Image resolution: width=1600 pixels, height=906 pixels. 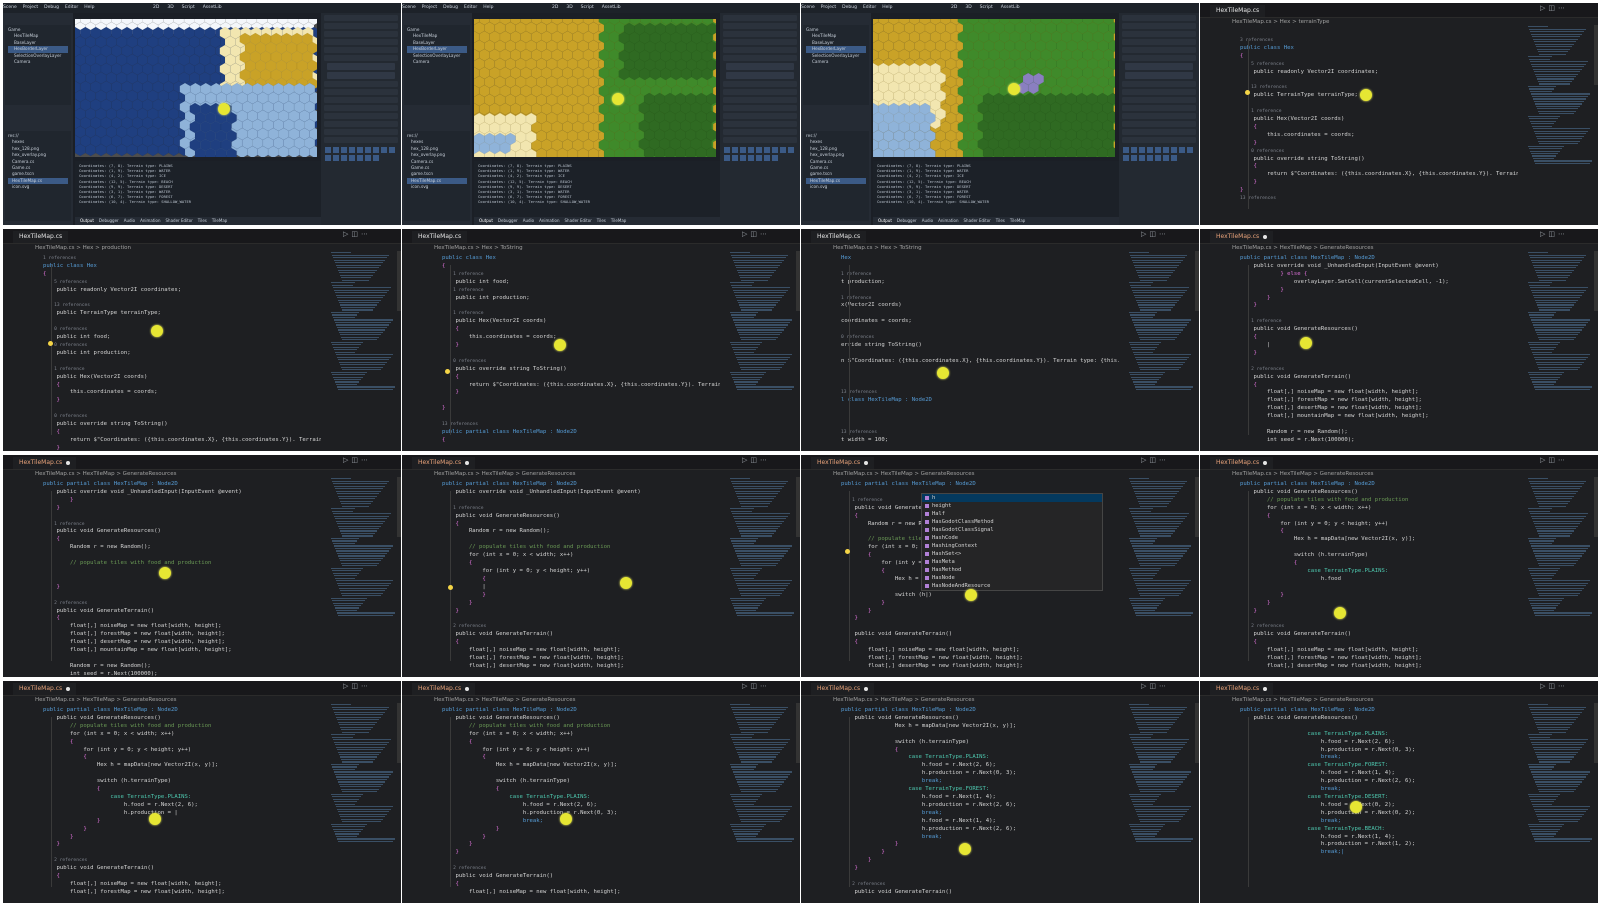 What do you see at coordinates (1012, 554) in the screenshot?
I see `suggestion-item: HashSet<>` at bounding box center [1012, 554].